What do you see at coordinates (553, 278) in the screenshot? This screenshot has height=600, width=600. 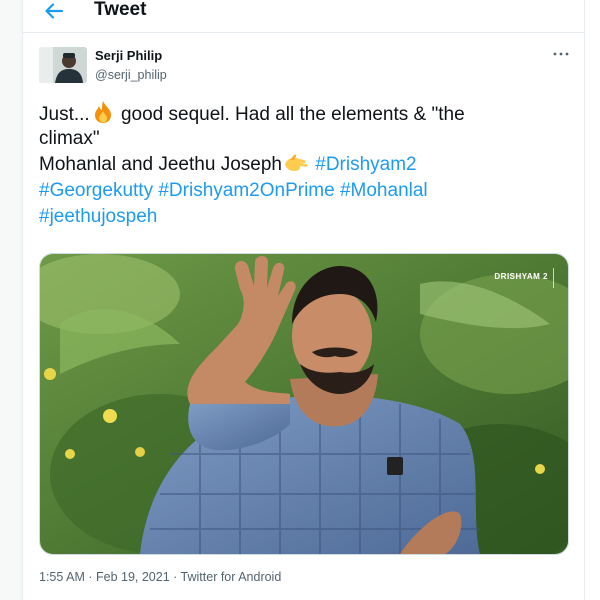 I see `watermark-divider` at bounding box center [553, 278].